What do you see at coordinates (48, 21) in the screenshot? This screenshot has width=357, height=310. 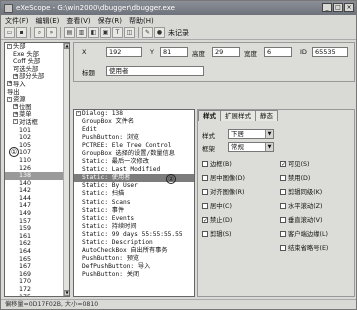 I see `menu-edit: 编辑(E)` at bounding box center [48, 21].